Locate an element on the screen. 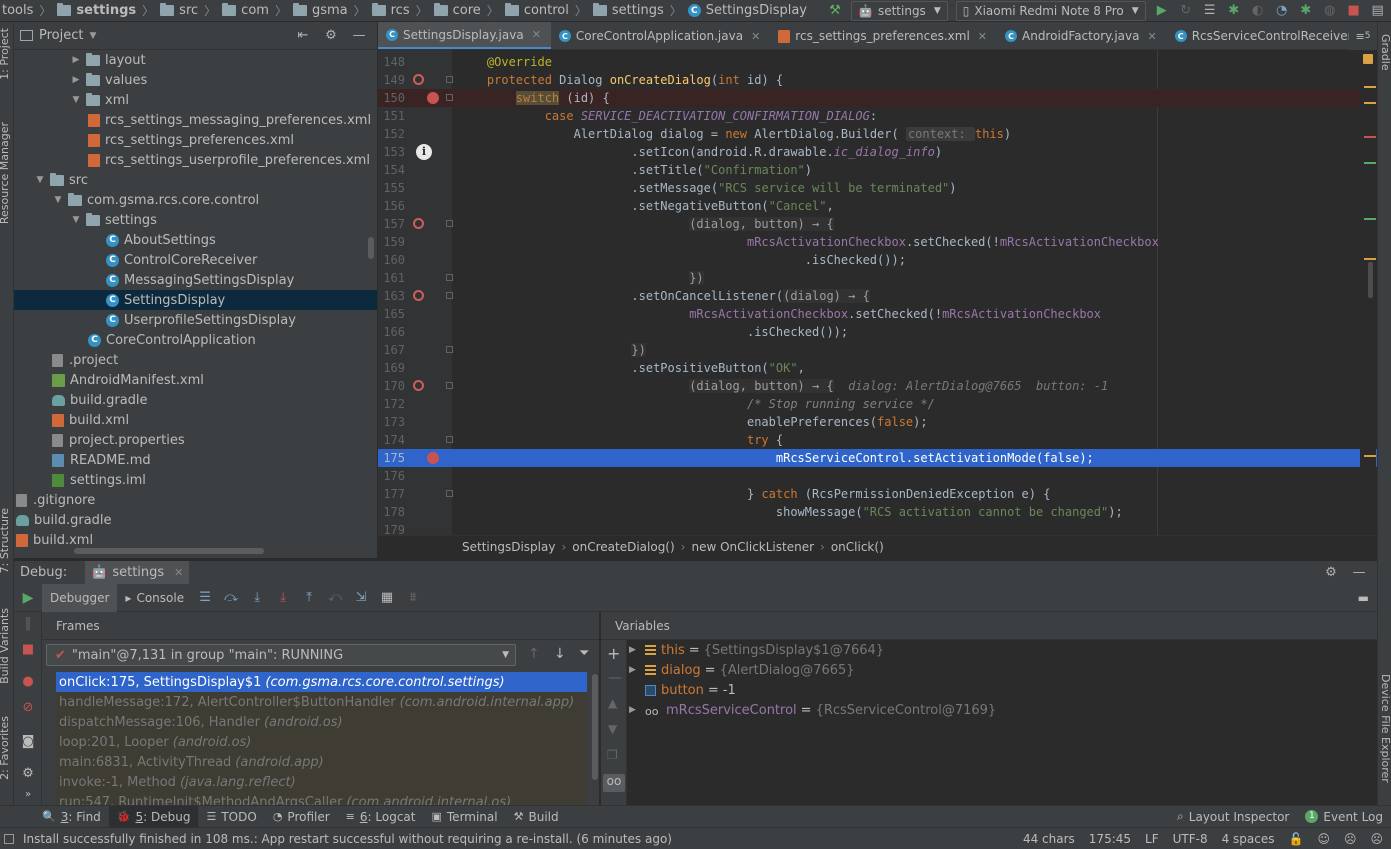  stack-frame: dispatchMessage:106, Handler (android.os) is located at coordinates (321, 722).